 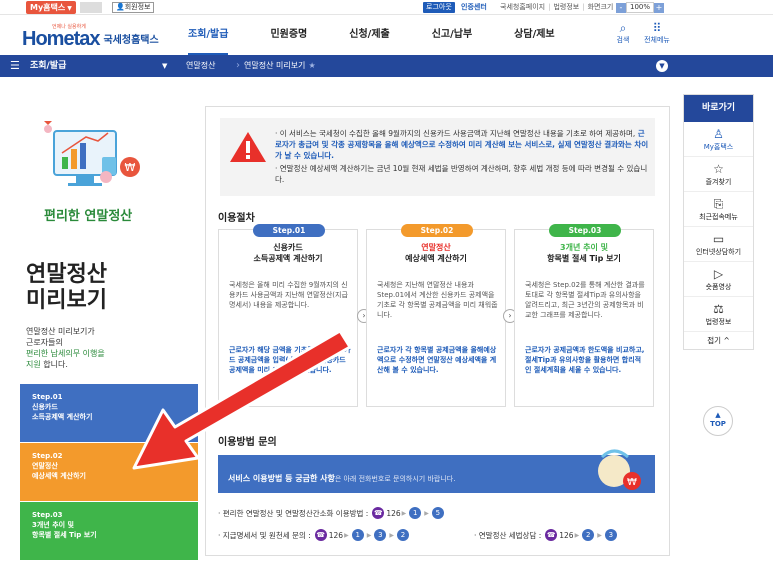 I want to click on logo-tax-text: tax, so click(x=87, y=39).